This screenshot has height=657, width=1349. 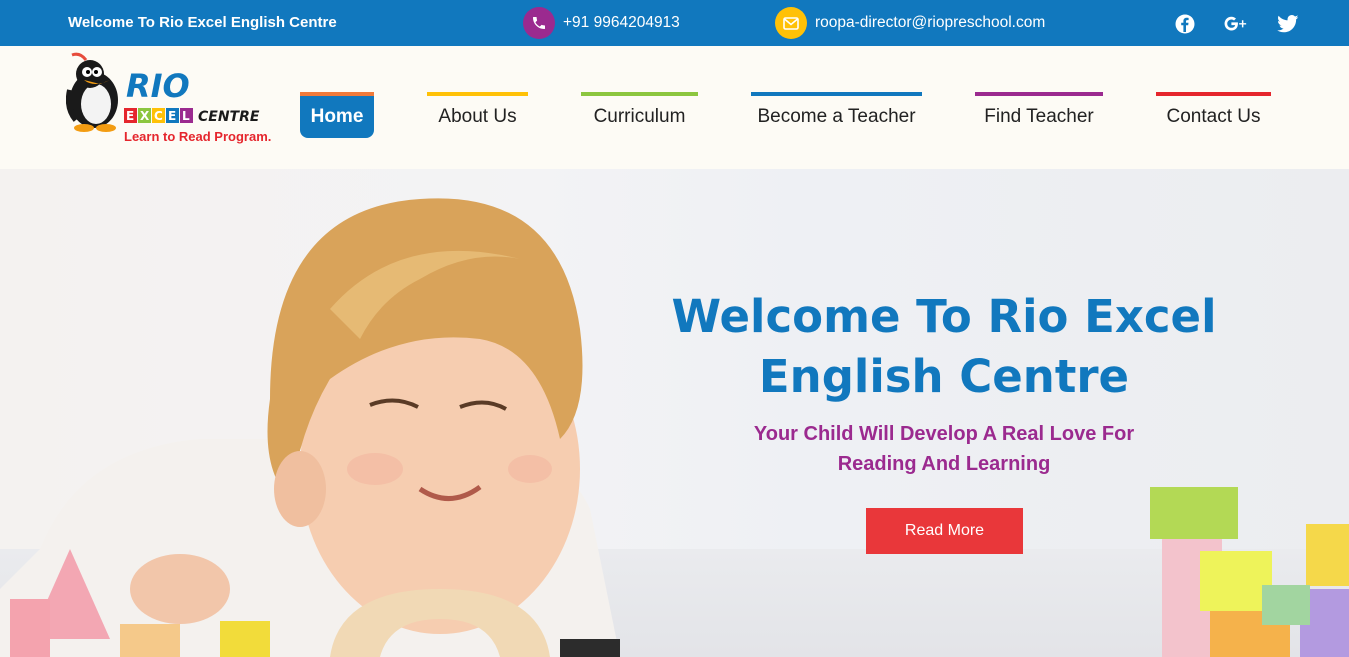 What do you see at coordinates (477, 115) in the screenshot?
I see `nav-about-us: About Us` at bounding box center [477, 115].